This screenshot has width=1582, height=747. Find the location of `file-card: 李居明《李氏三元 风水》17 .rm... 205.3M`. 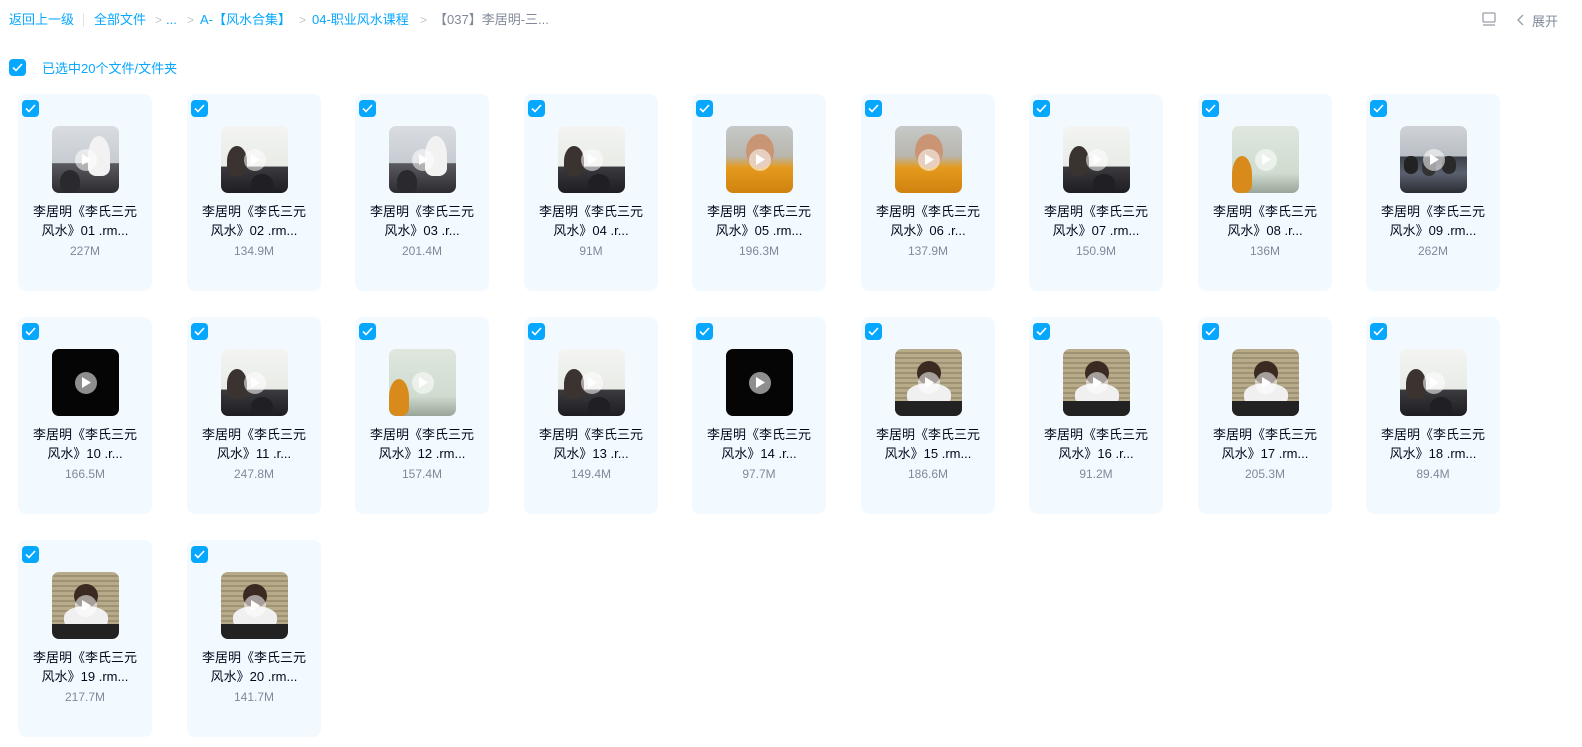

file-card: 李居明《李氏三元 风水》17 .rm... 205.3M is located at coordinates (1265, 415).